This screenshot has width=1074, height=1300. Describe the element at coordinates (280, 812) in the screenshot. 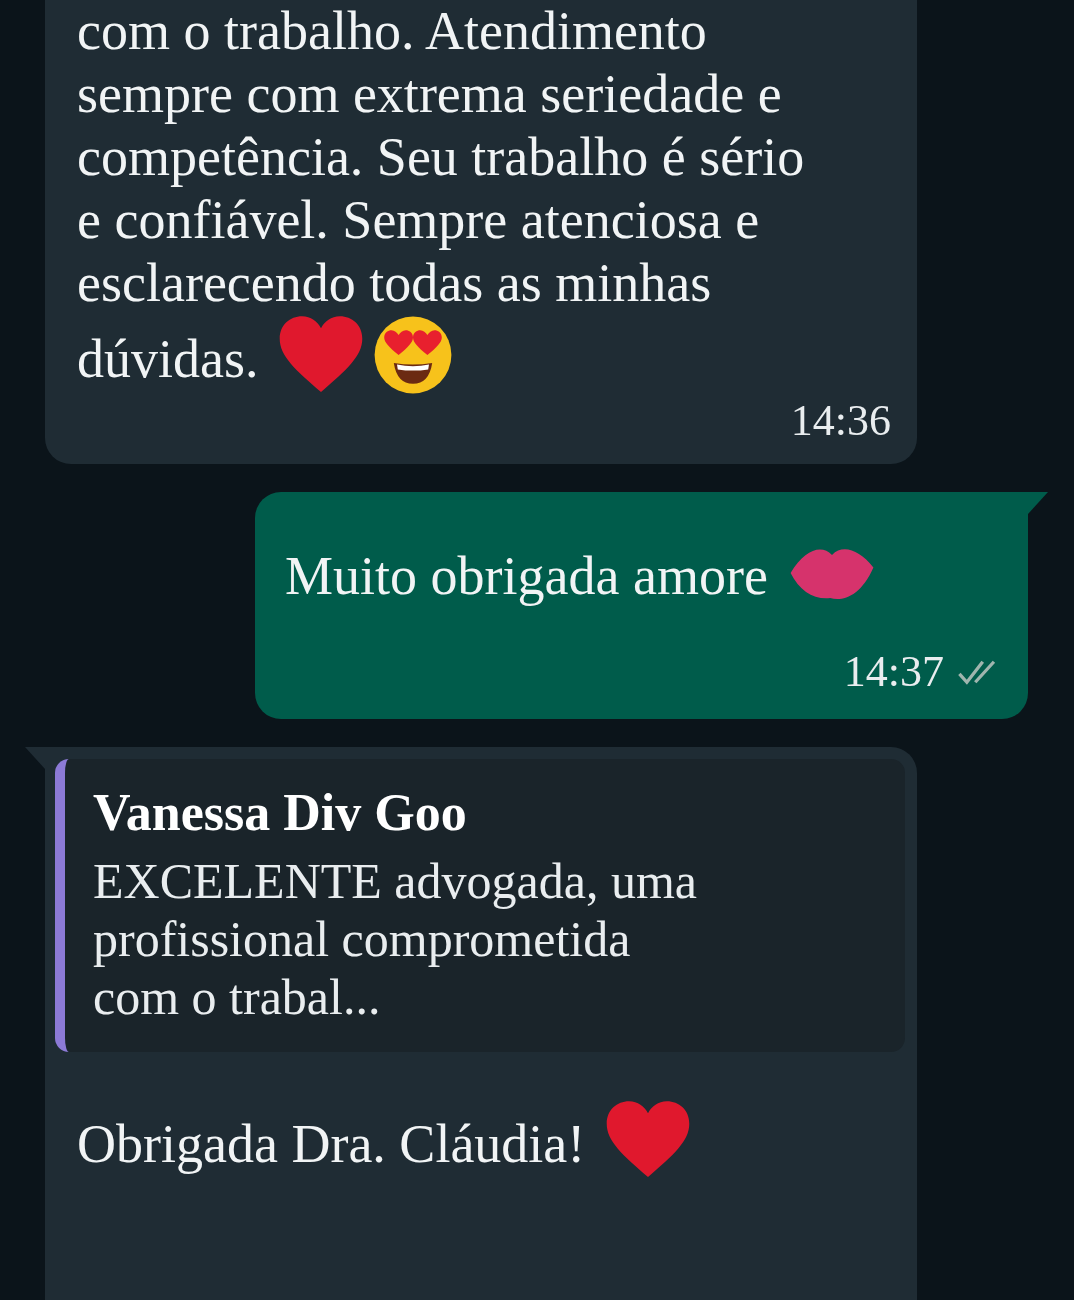

I see `quote-author: Vanessa Div Goo` at that location.